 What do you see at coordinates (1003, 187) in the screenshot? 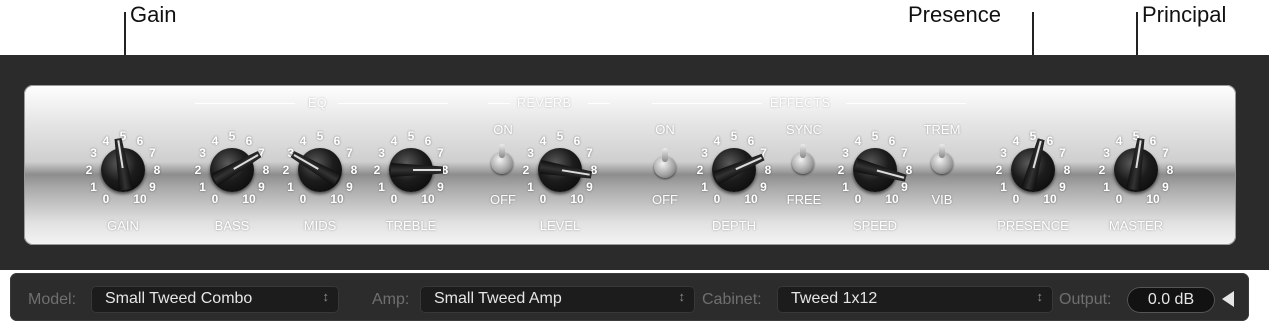
I see `knob-presence-tick: 1` at bounding box center [1003, 187].